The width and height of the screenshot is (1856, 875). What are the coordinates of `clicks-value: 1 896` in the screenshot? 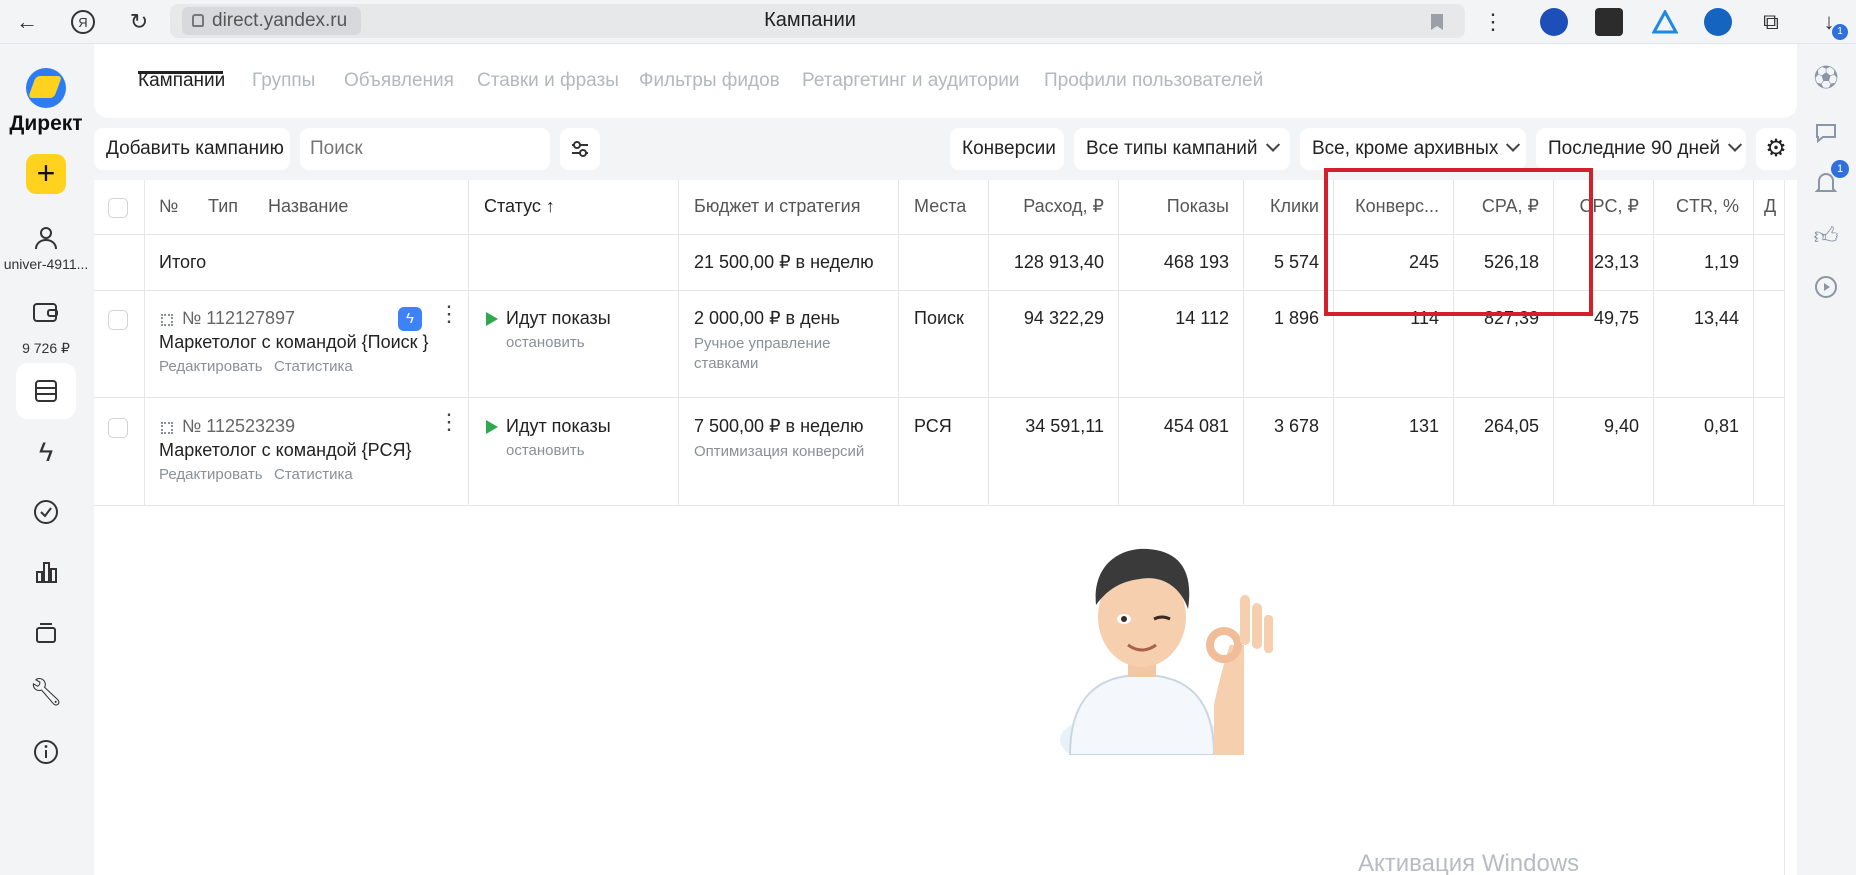 It's located at (1296, 318).